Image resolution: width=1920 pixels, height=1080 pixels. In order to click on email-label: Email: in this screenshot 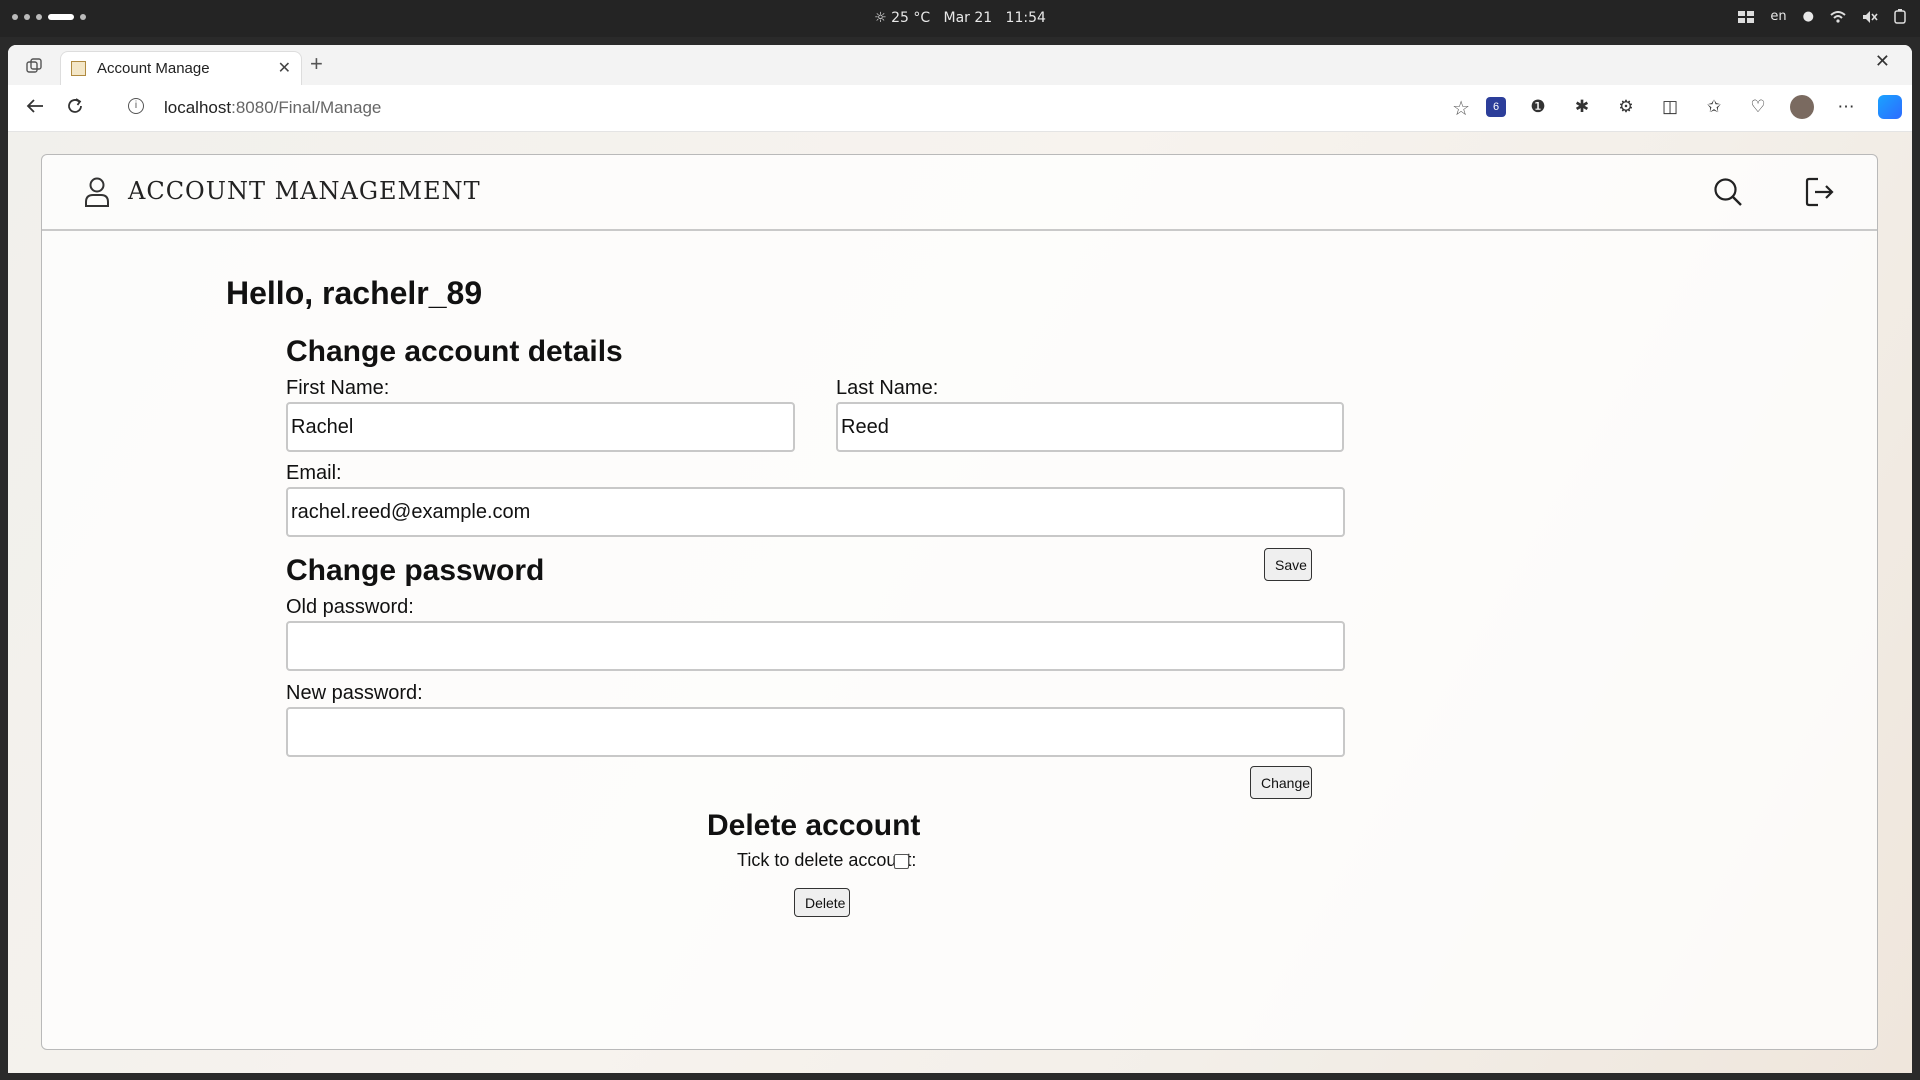, I will do `click(314, 473)`.